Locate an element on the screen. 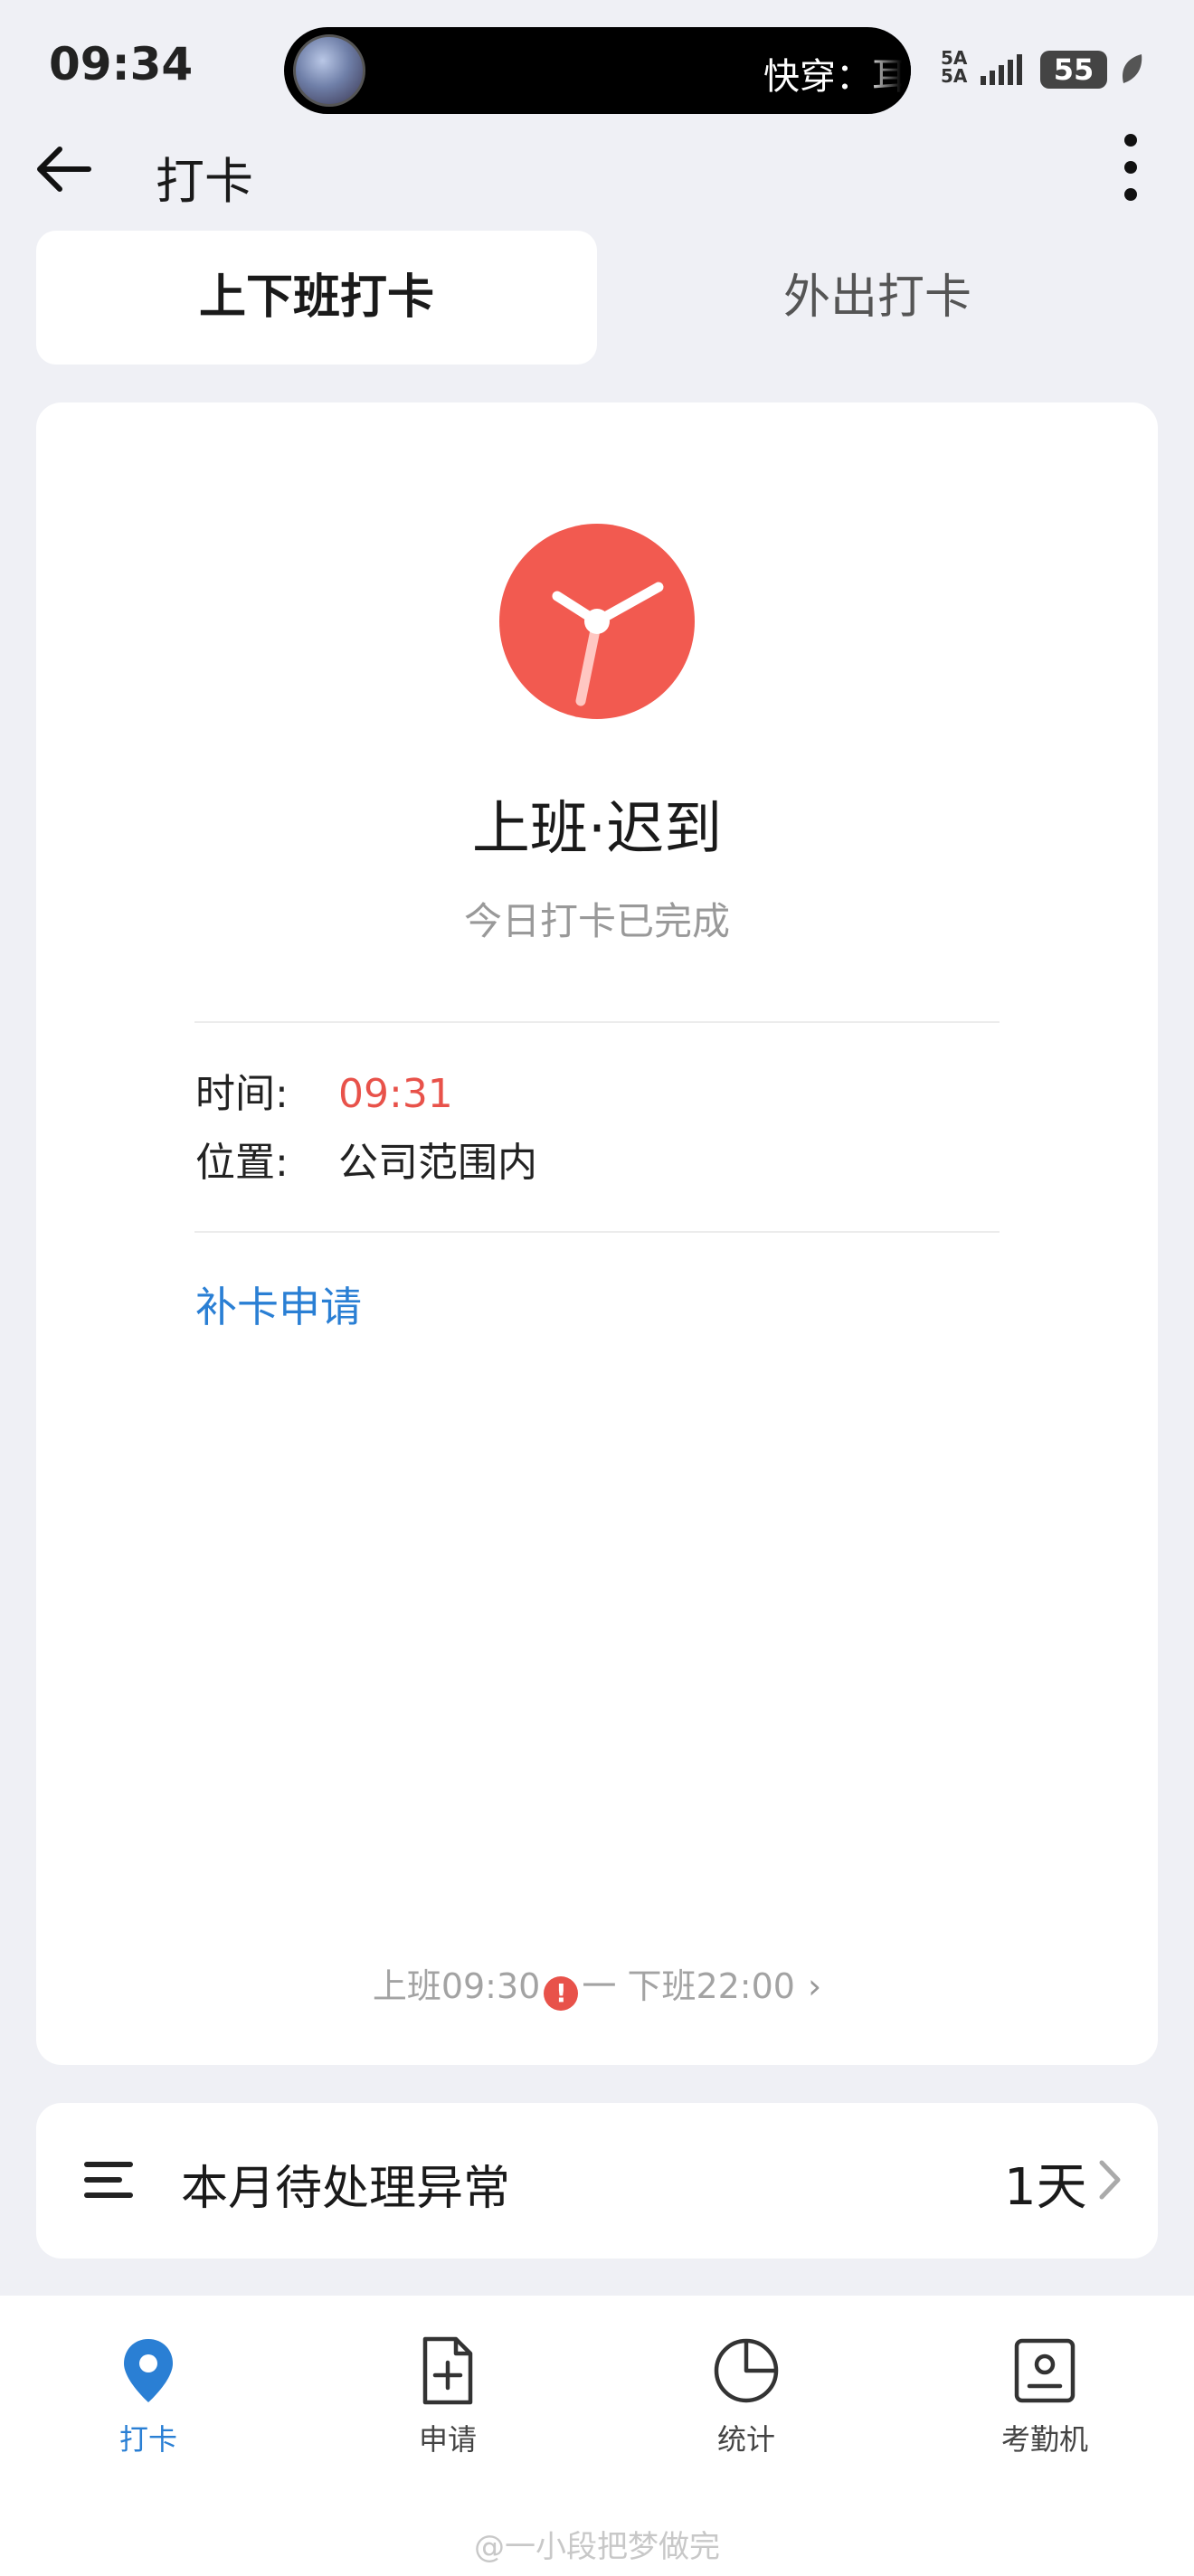 The image size is (1194, 2576). punch-time-row: 时间: 09:31 is located at coordinates (324, 1090).